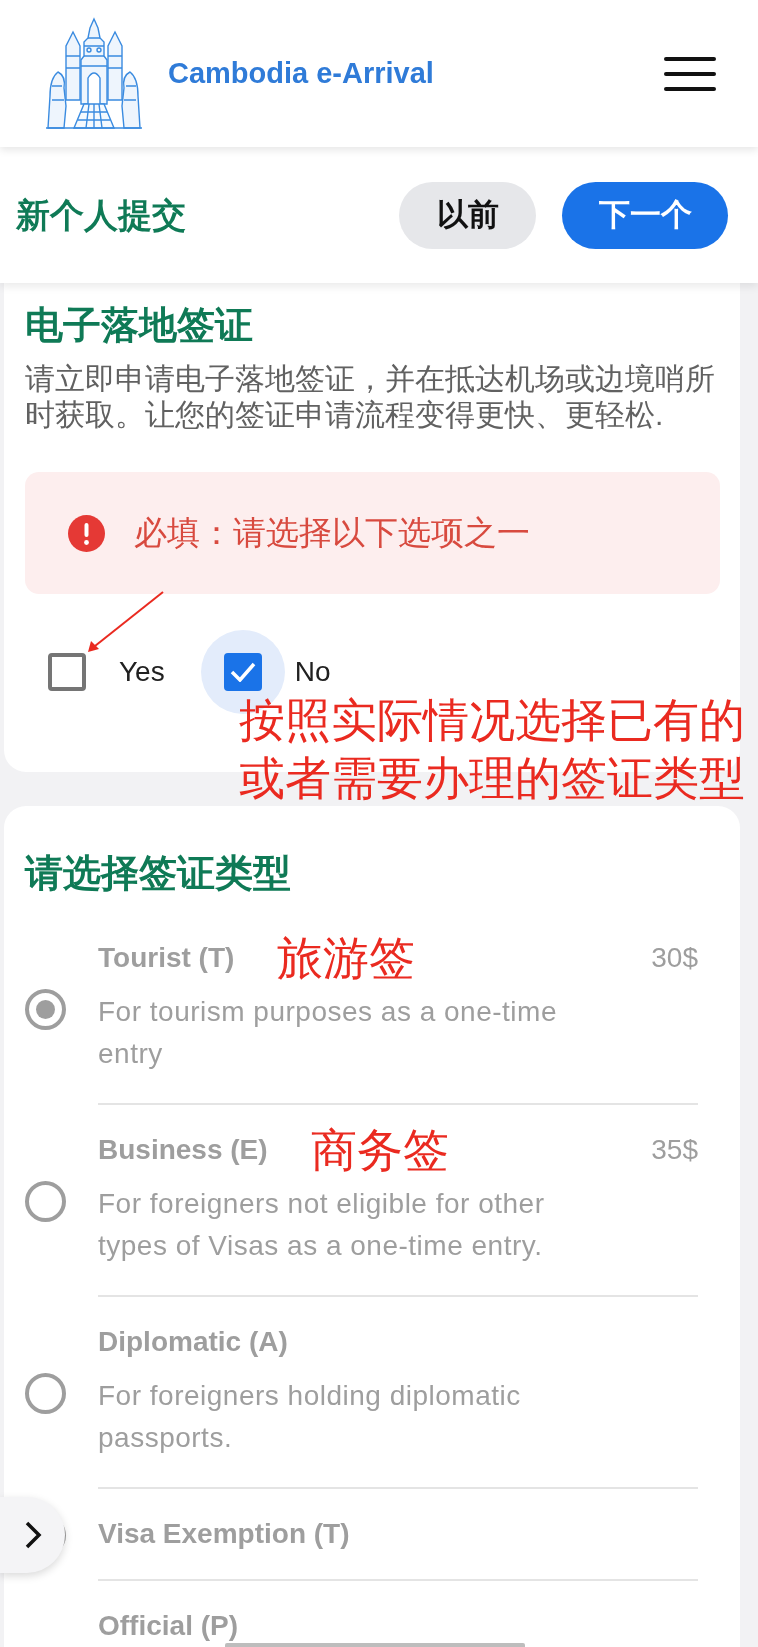 The height and width of the screenshot is (1647, 758). Describe the element at coordinates (332, 533) in the screenshot. I see `error-message: 必填：请选择以下选项之一` at that location.